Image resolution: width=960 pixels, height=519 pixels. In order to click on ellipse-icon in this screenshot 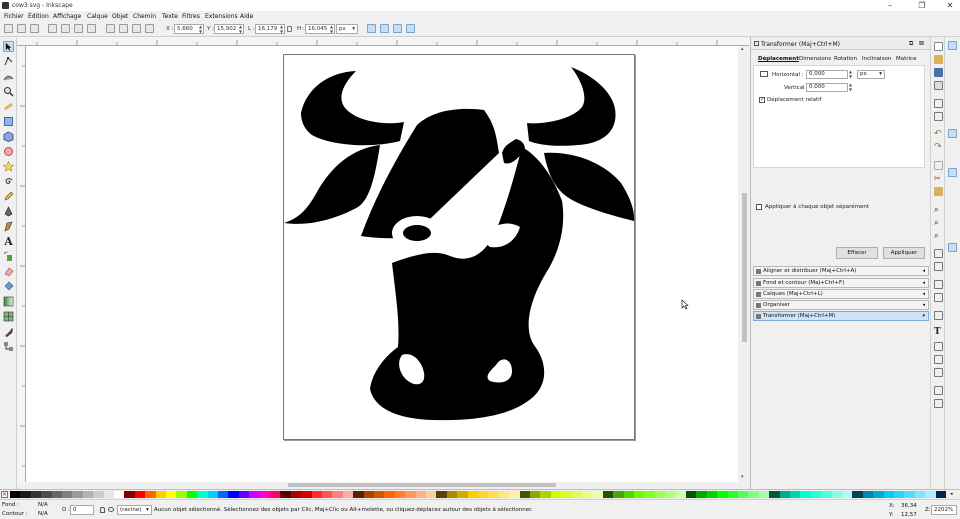, I will do `click(8, 151)`.